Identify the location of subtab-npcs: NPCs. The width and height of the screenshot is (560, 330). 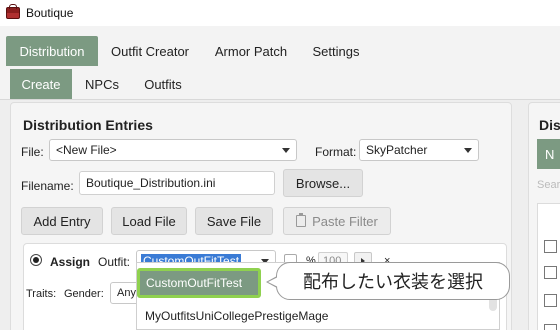
(102, 84).